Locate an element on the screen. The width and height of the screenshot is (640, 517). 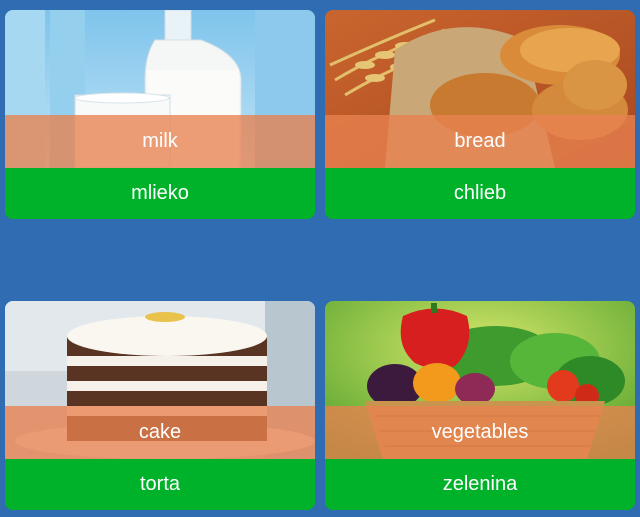
translation-label-zelenina: zelenina is located at coordinates (480, 484).